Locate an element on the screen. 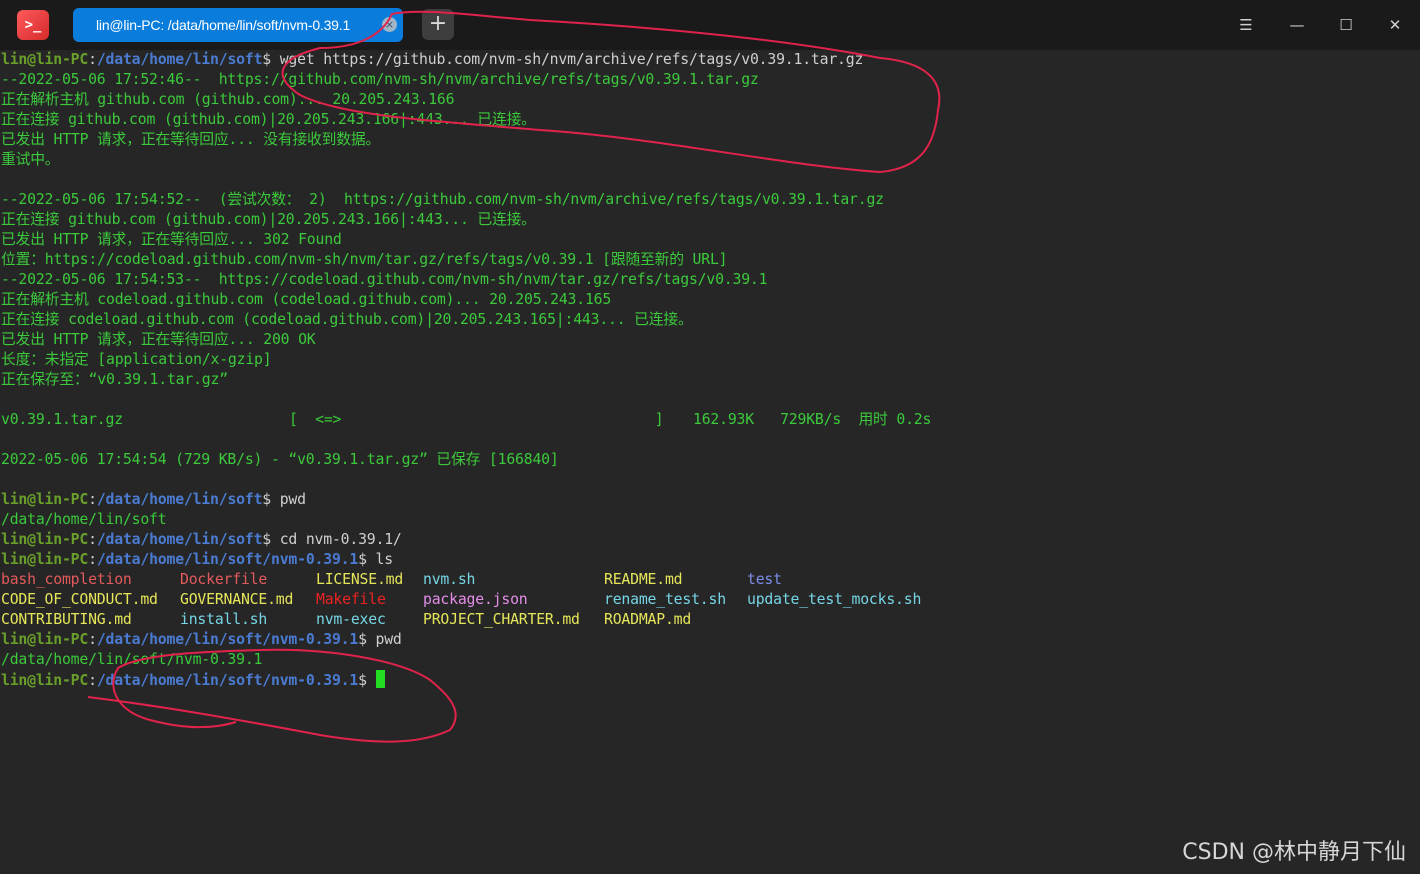 The width and height of the screenshot is (1420, 874). annotation-circle-bottom is located at coordinates (272, 695).